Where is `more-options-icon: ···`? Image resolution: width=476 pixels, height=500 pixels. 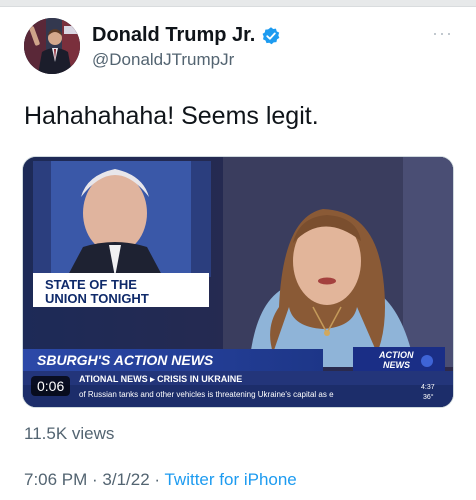 more-options-icon: ··· is located at coordinates (442, 33).